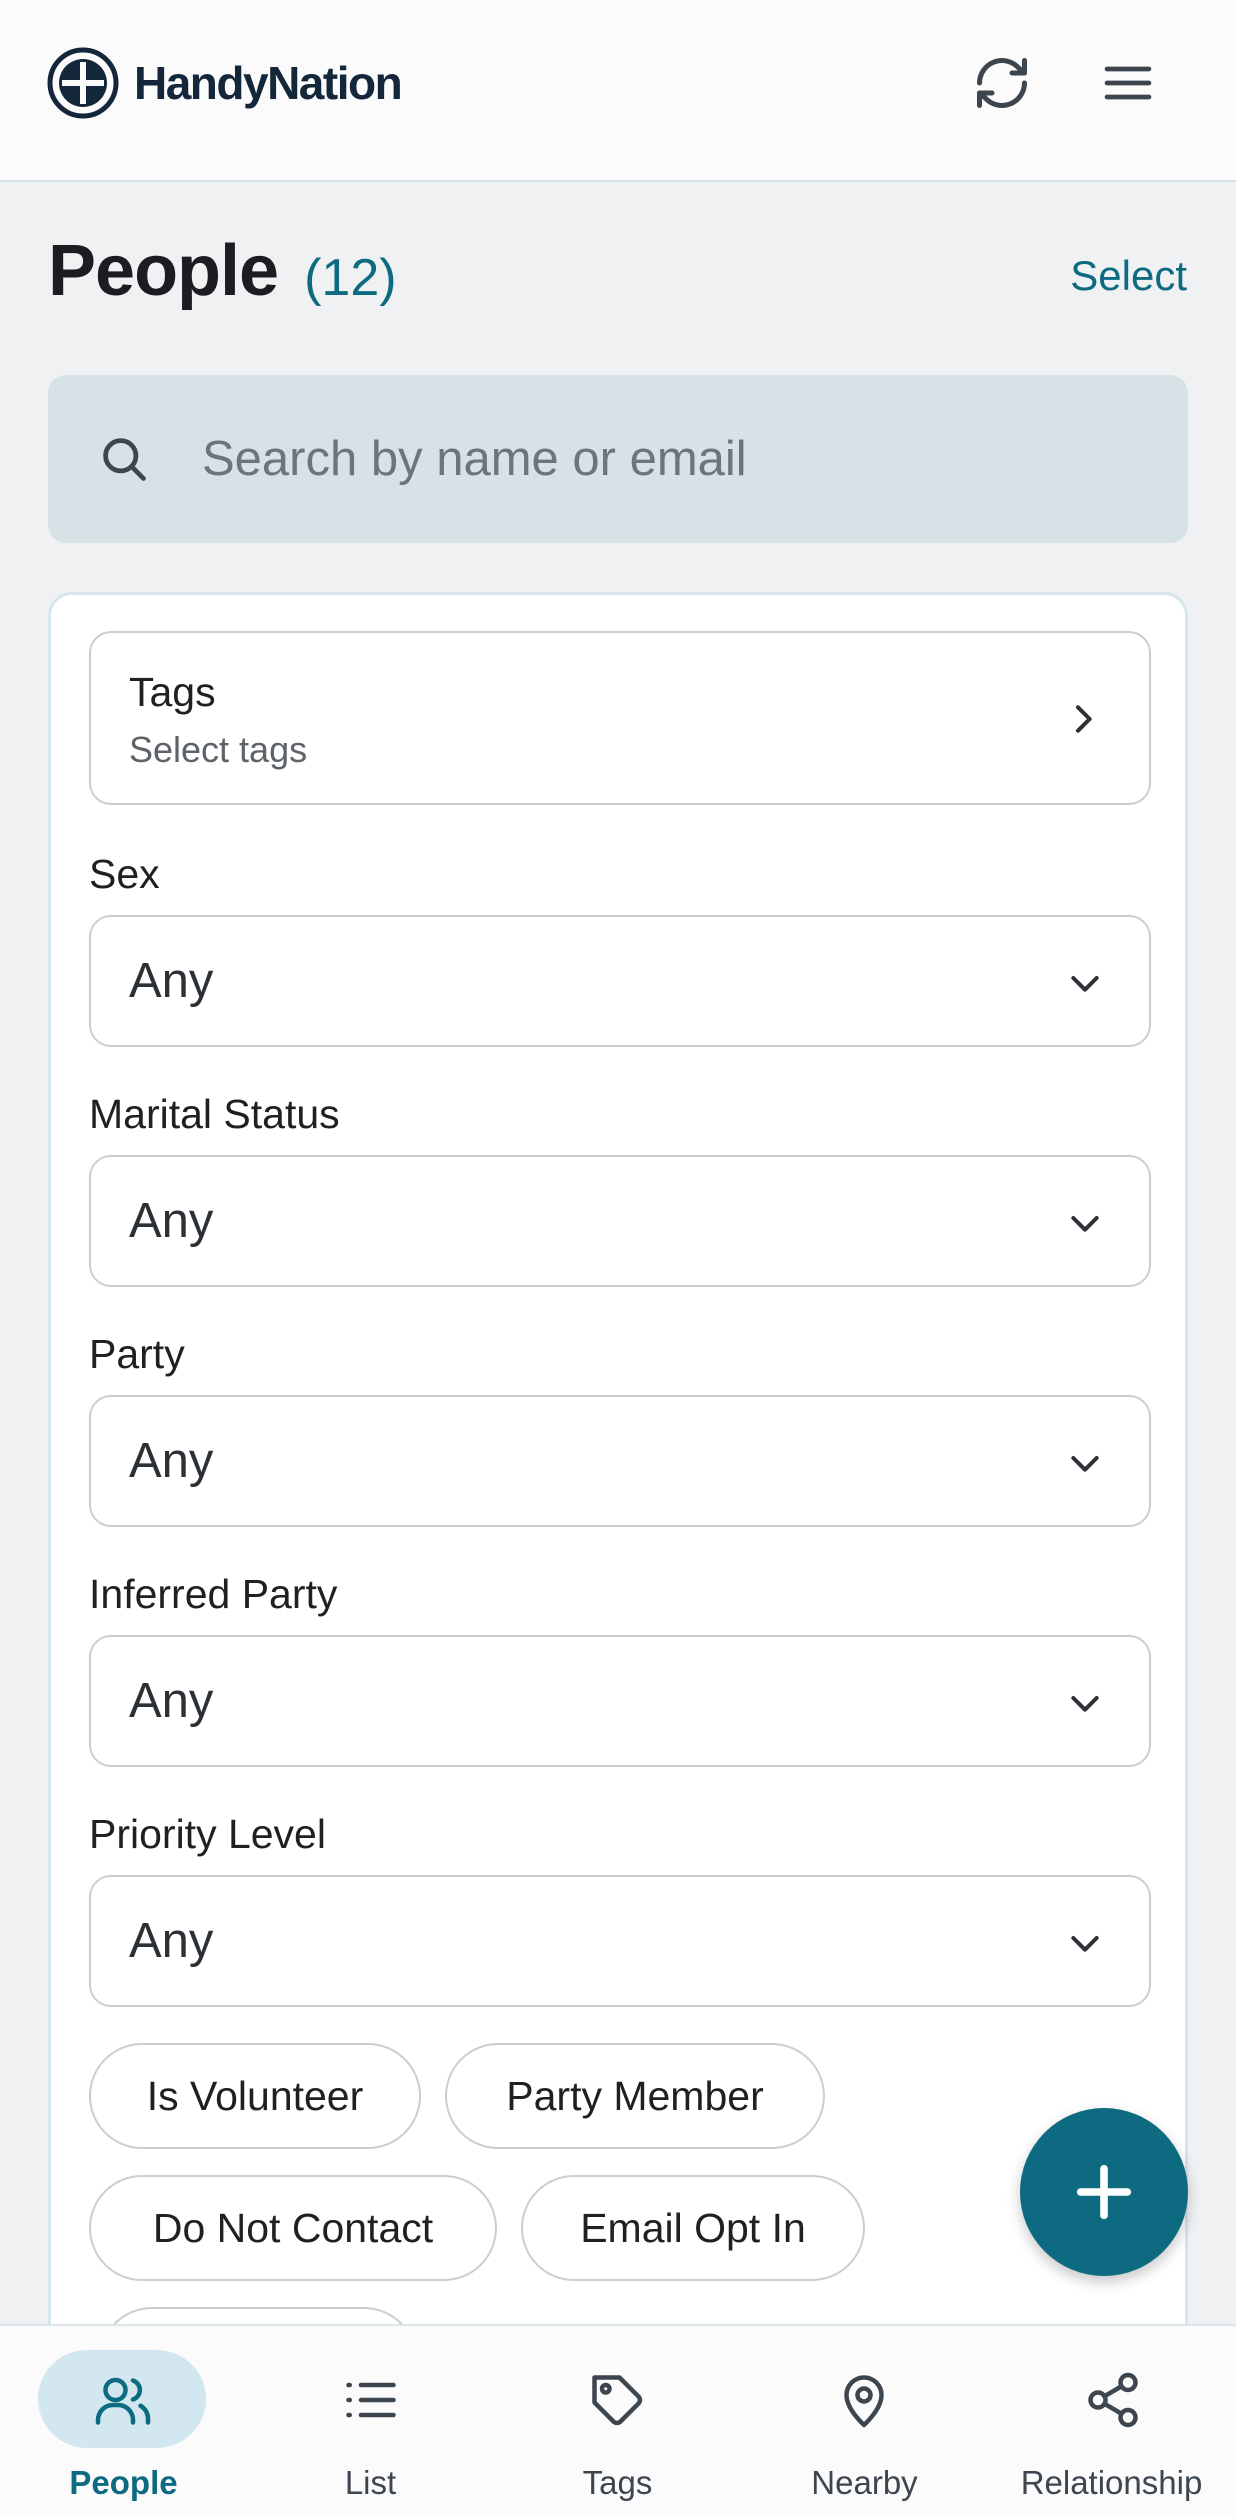 The width and height of the screenshot is (1236, 2517). Describe the element at coordinates (371, 2400) in the screenshot. I see `list-icon` at that location.